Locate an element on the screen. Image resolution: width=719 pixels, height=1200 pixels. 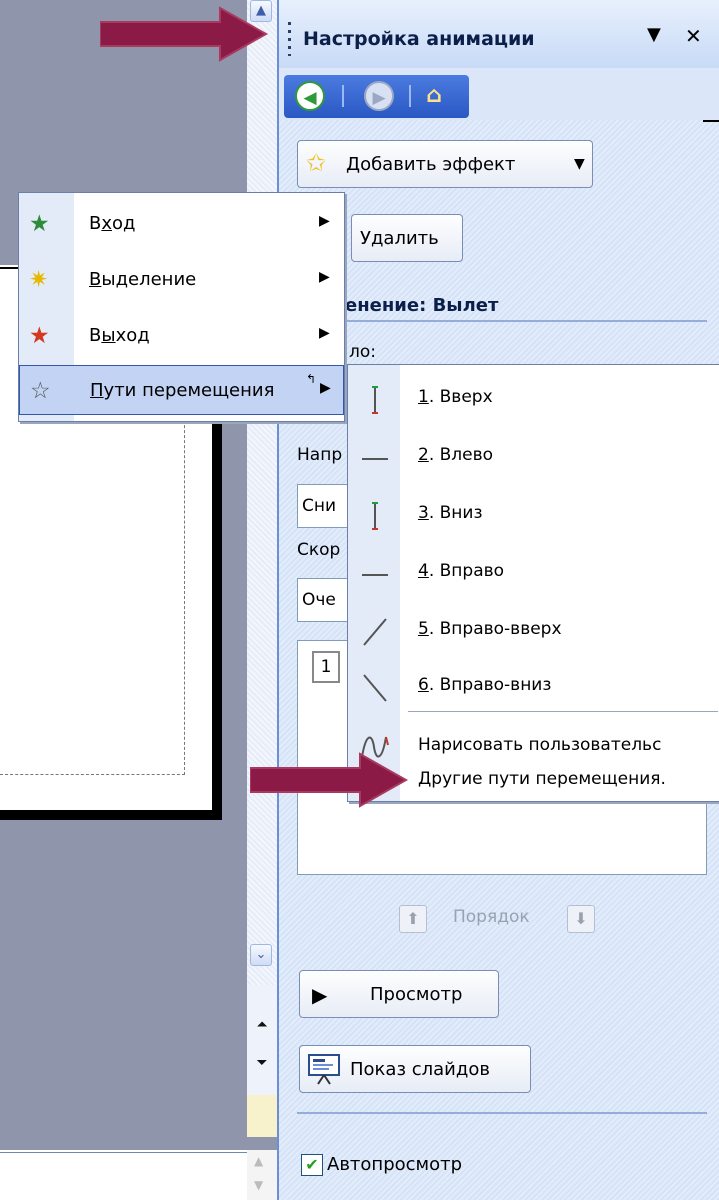
effect-section-label: енение: Вылет is located at coordinates (422, 305).